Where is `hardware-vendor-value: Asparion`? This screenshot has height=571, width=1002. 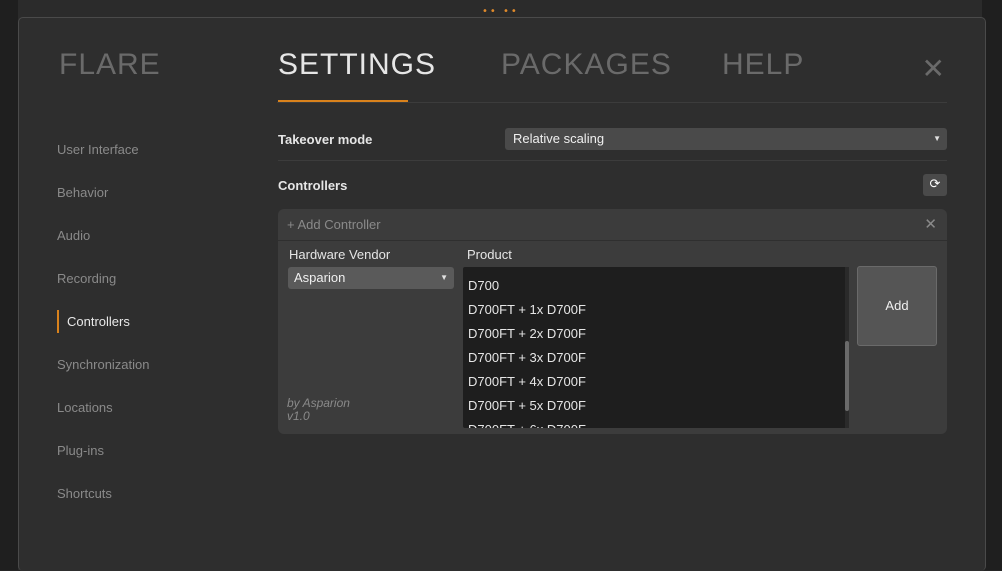
hardware-vendor-value: Asparion is located at coordinates (320, 277).